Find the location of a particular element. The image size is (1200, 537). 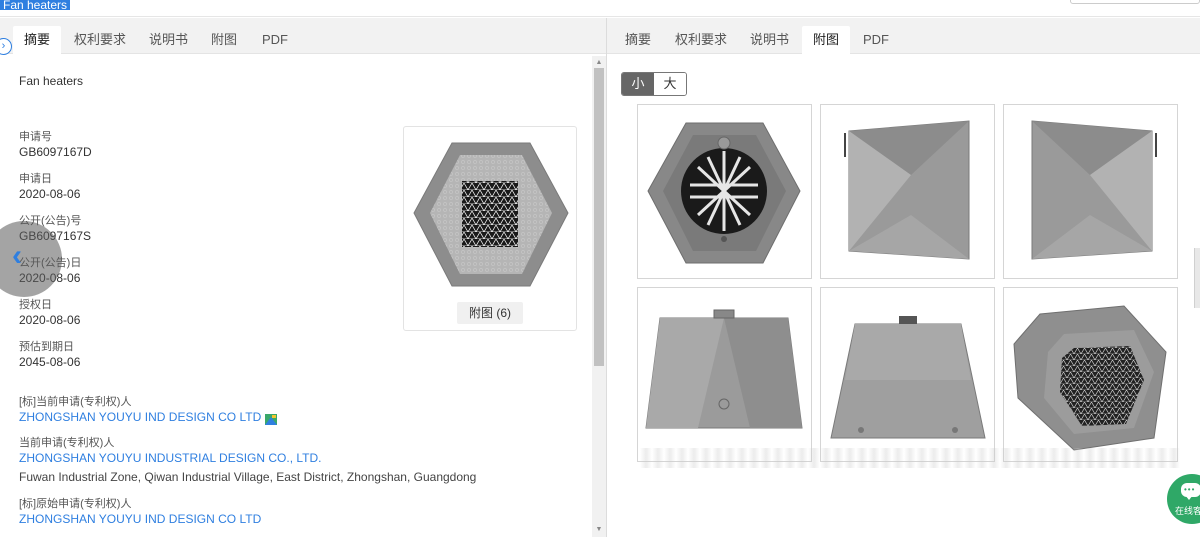

current-applicant-std-row: ZHONGSHAN YOUYU IND DESIGN CO LTD is located at coordinates (148, 417).